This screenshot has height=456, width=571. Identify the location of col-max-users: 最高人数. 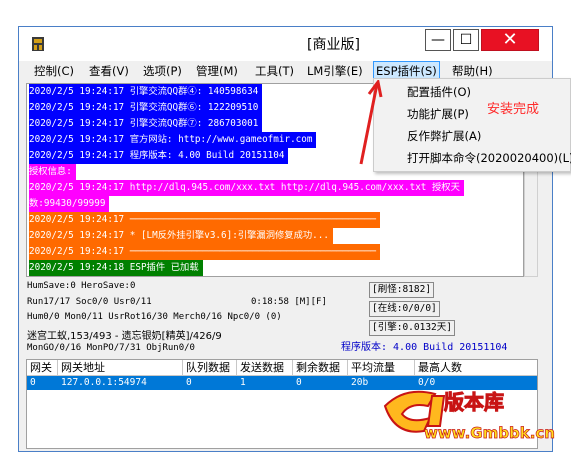
(476, 368).